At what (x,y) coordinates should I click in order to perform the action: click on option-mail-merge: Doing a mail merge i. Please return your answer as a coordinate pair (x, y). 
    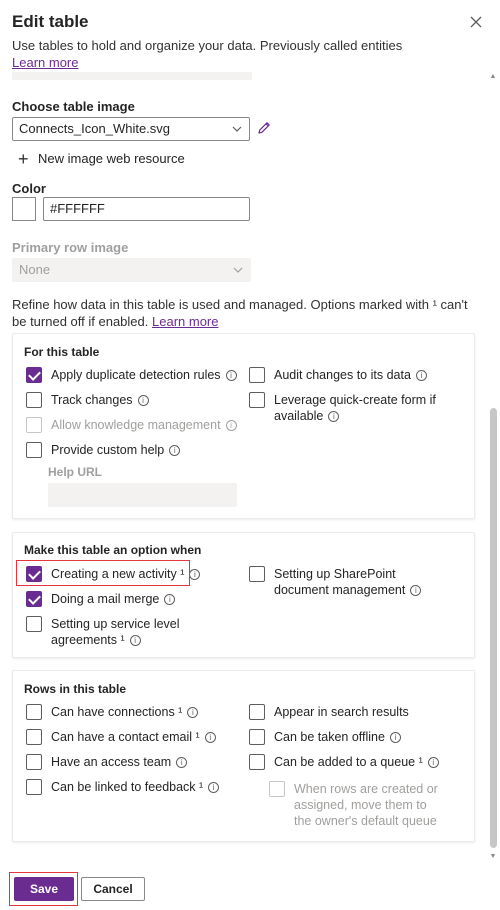
    Looking at the image, I should click on (101, 599).